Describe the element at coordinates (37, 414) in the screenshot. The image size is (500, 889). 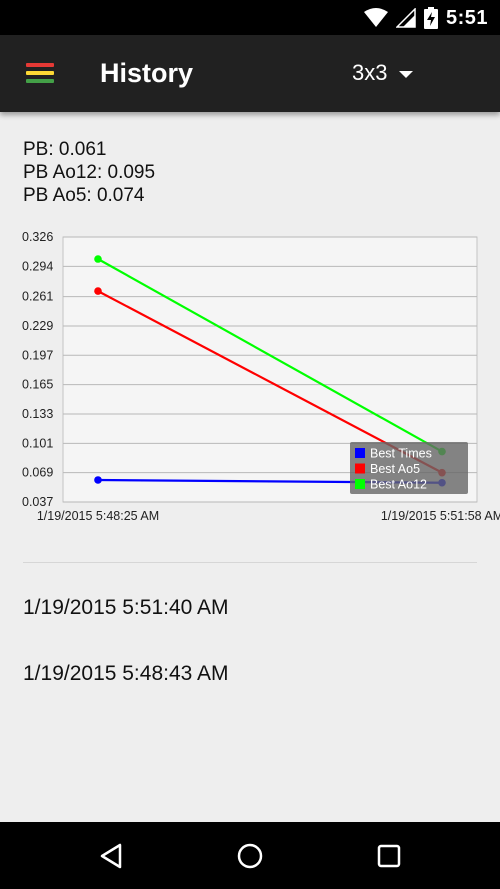
I see `y-tick-label: 0.133` at that location.